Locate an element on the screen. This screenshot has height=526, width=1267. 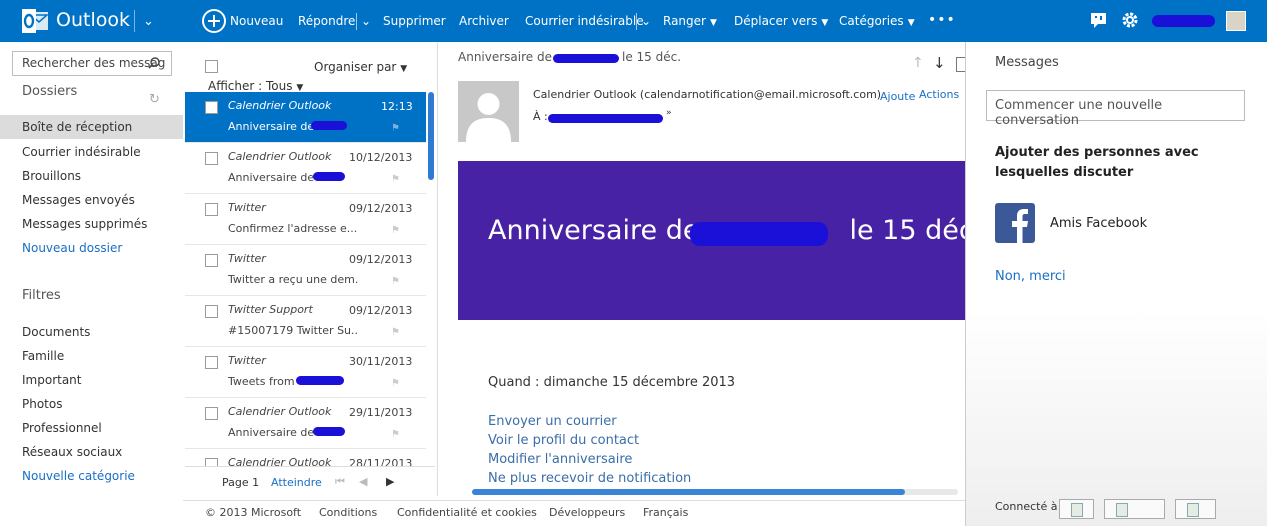
banner-suffix: le 15 déc. is located at coordinates (916, 230).